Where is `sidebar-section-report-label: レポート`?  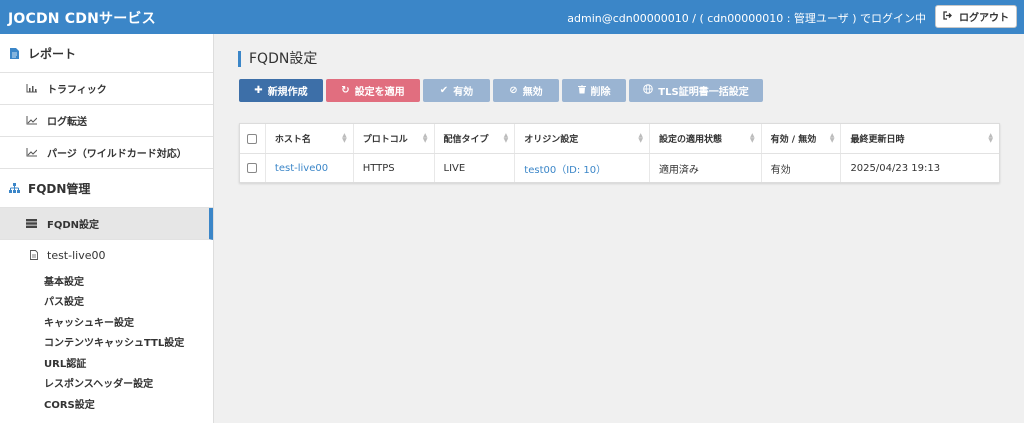
sidebar-section-report-label: レポート is located at coordinates (52, 53).